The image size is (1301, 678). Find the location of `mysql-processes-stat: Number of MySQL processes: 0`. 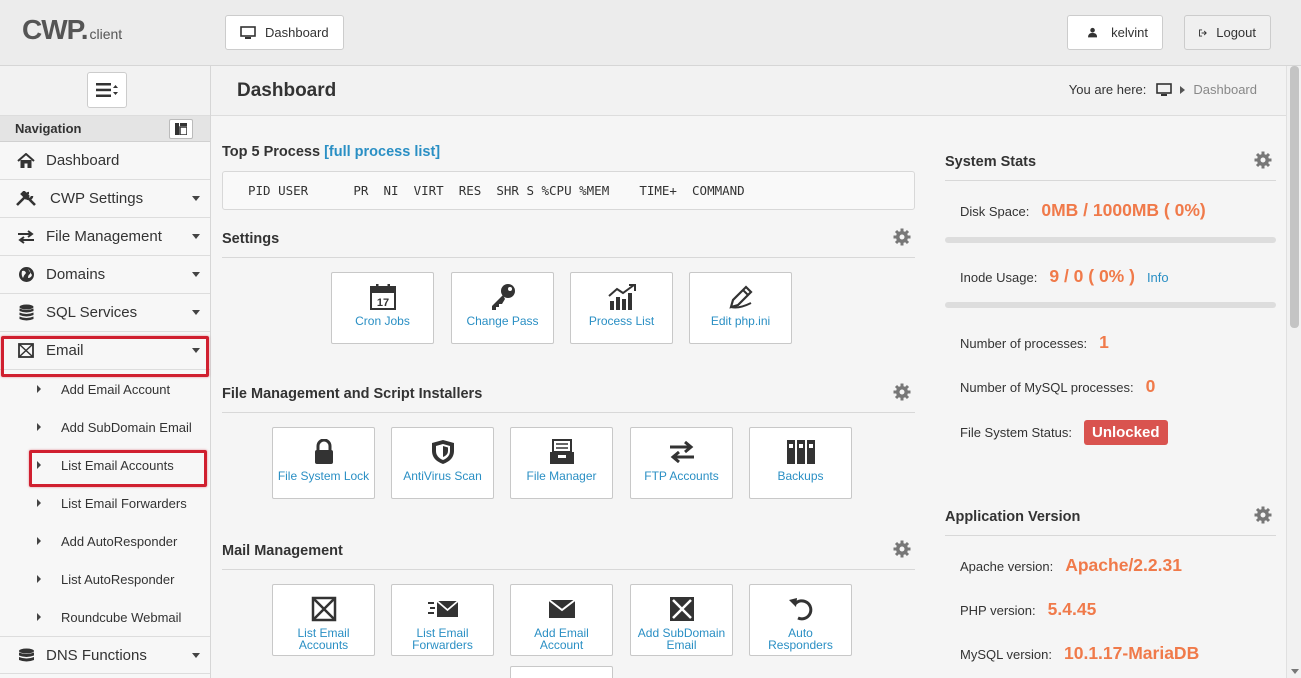

mysql-processes-stat: Number of MySQL processes: 0 is located at coordinates (1057, 386).